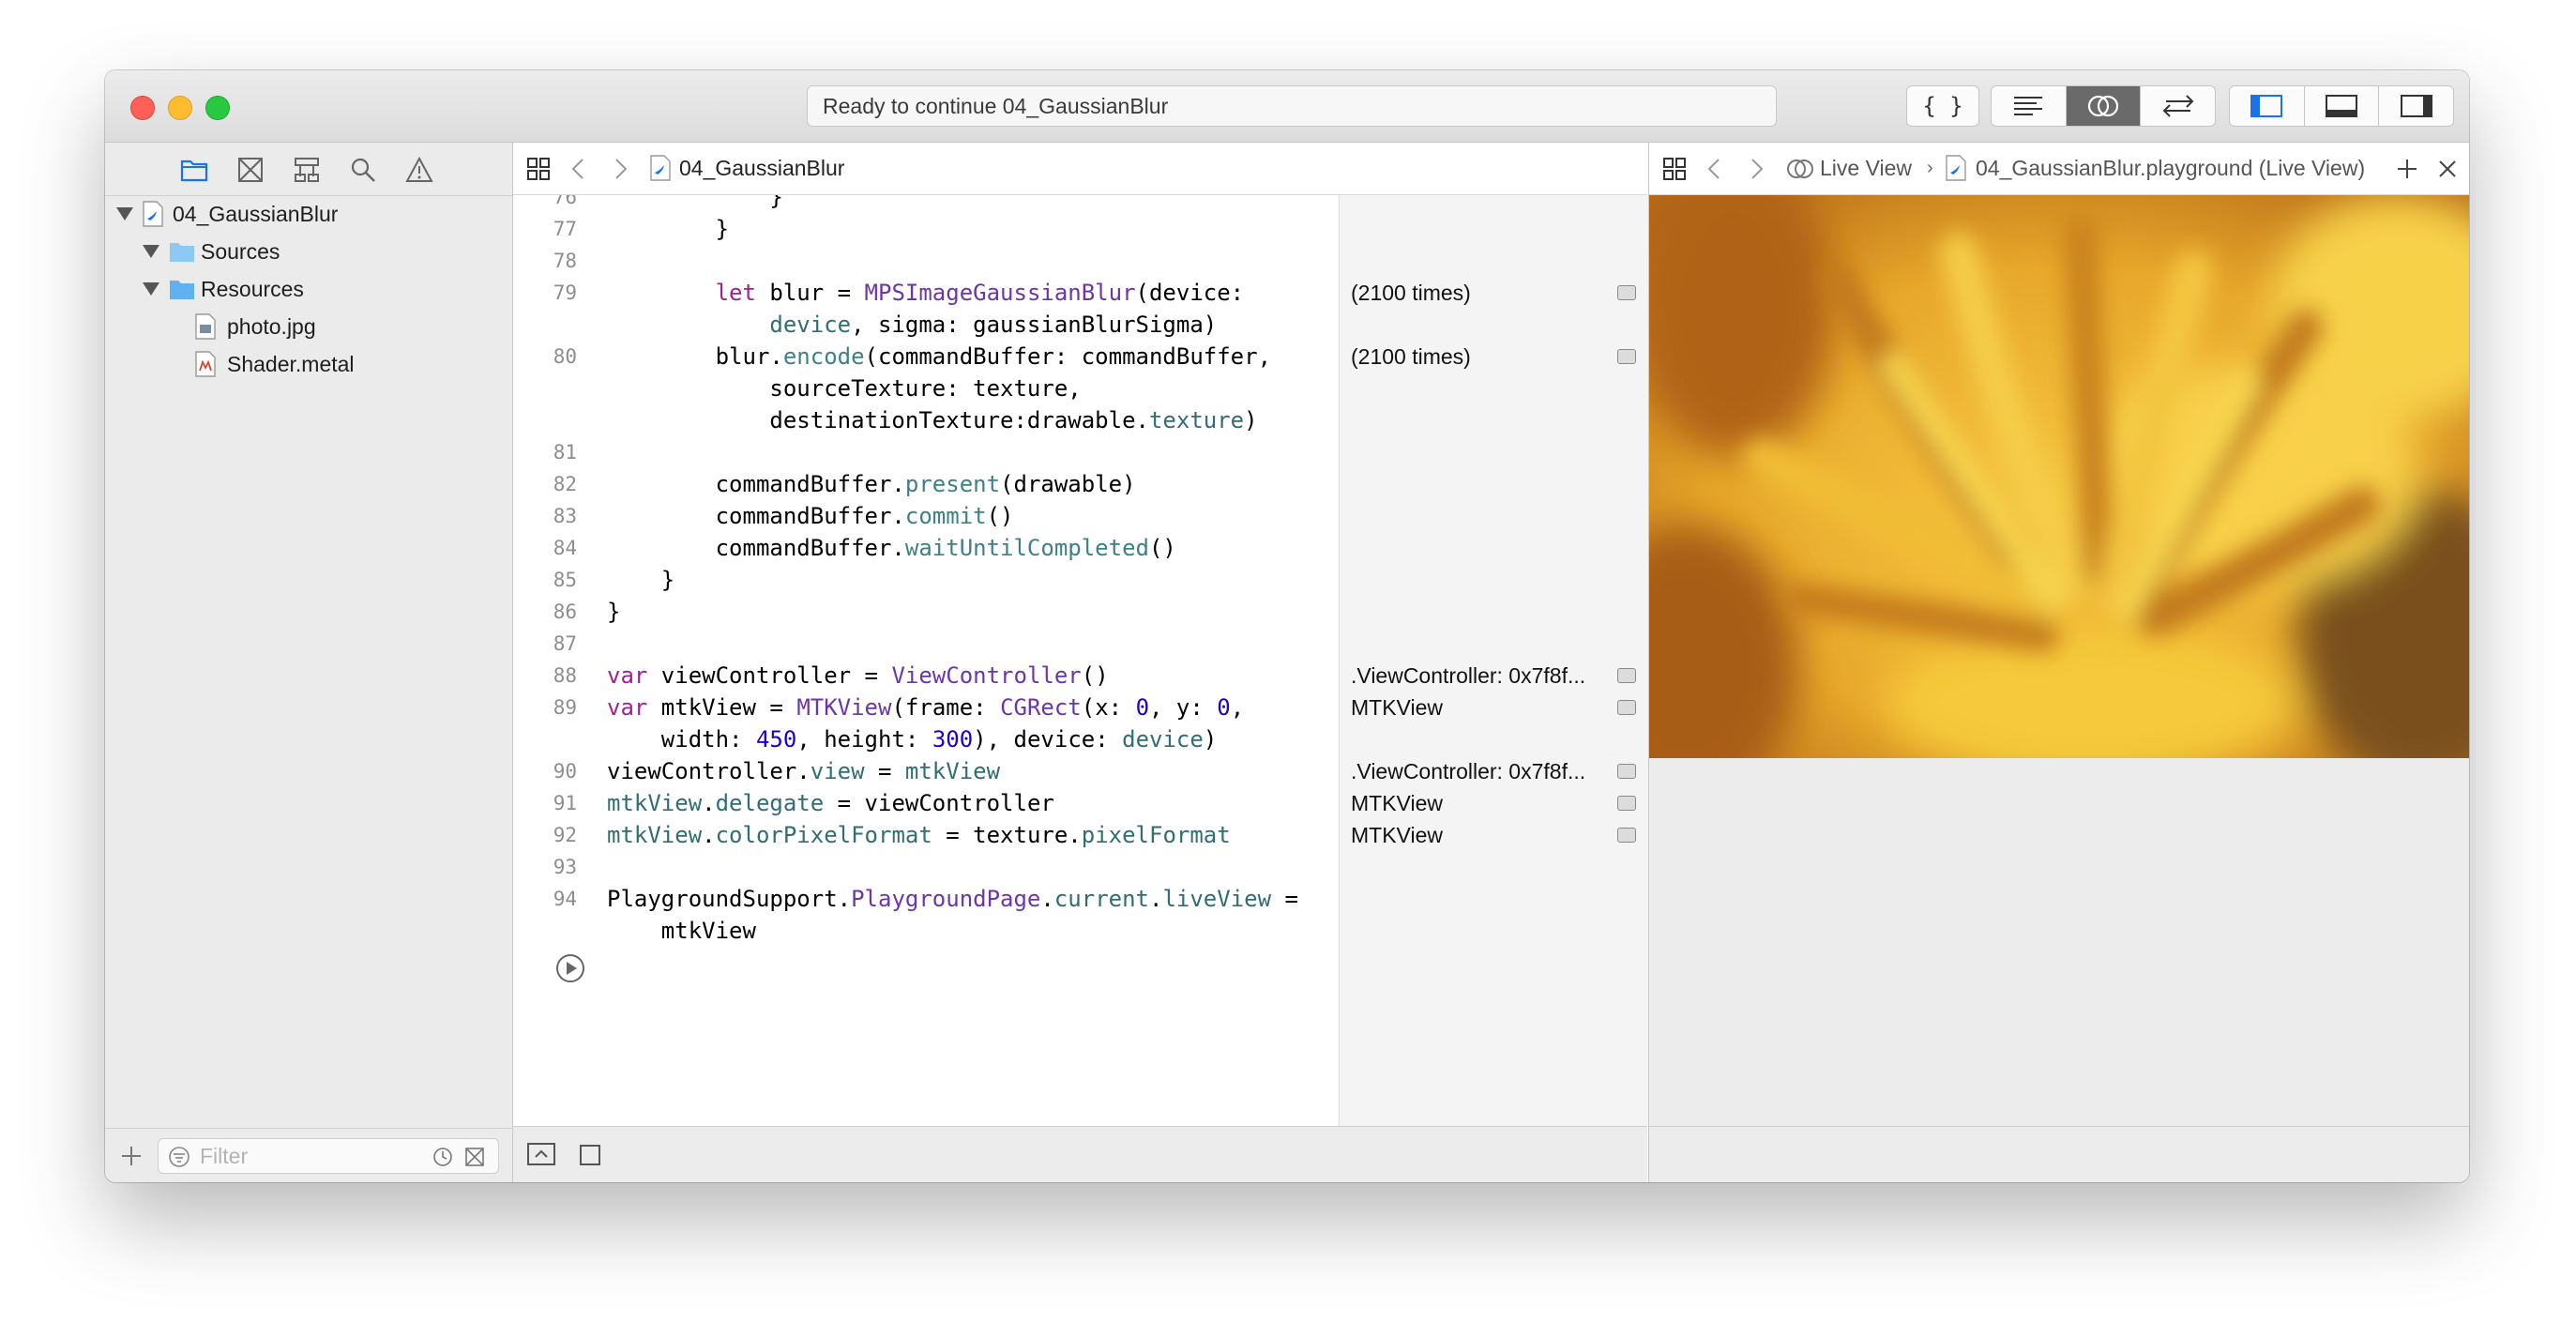 This screenshot has width=2576, height=1323. What do you see at coordinates (2178, 106) in the screenshot?
I see `version-editor-button` at bounding box center [2178, 106].